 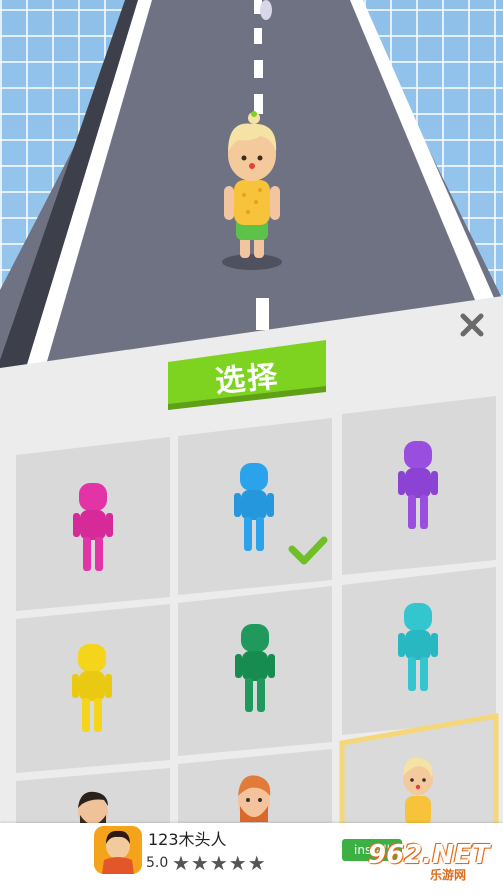 I want to click on ad-app-title: 123木头人, so click(x=187, y=839).